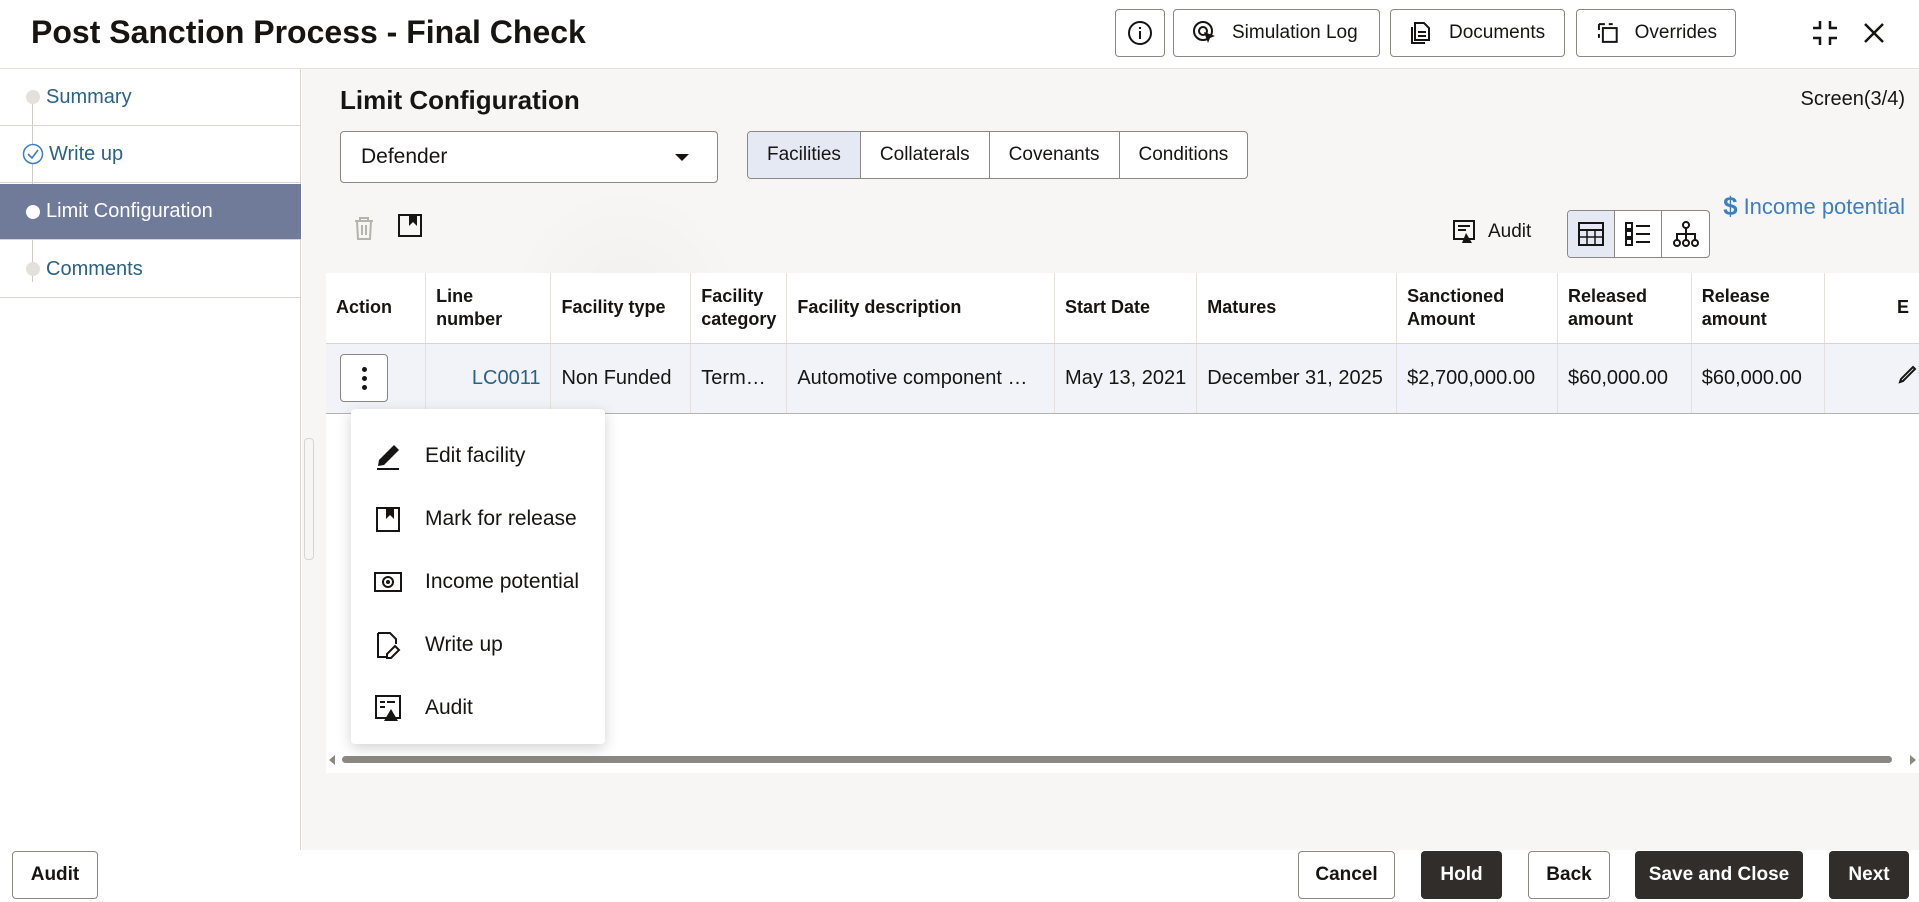 The width and height of the screenshot is (1919, 902). I want to click on collapse-icon, so click(1825, 33).